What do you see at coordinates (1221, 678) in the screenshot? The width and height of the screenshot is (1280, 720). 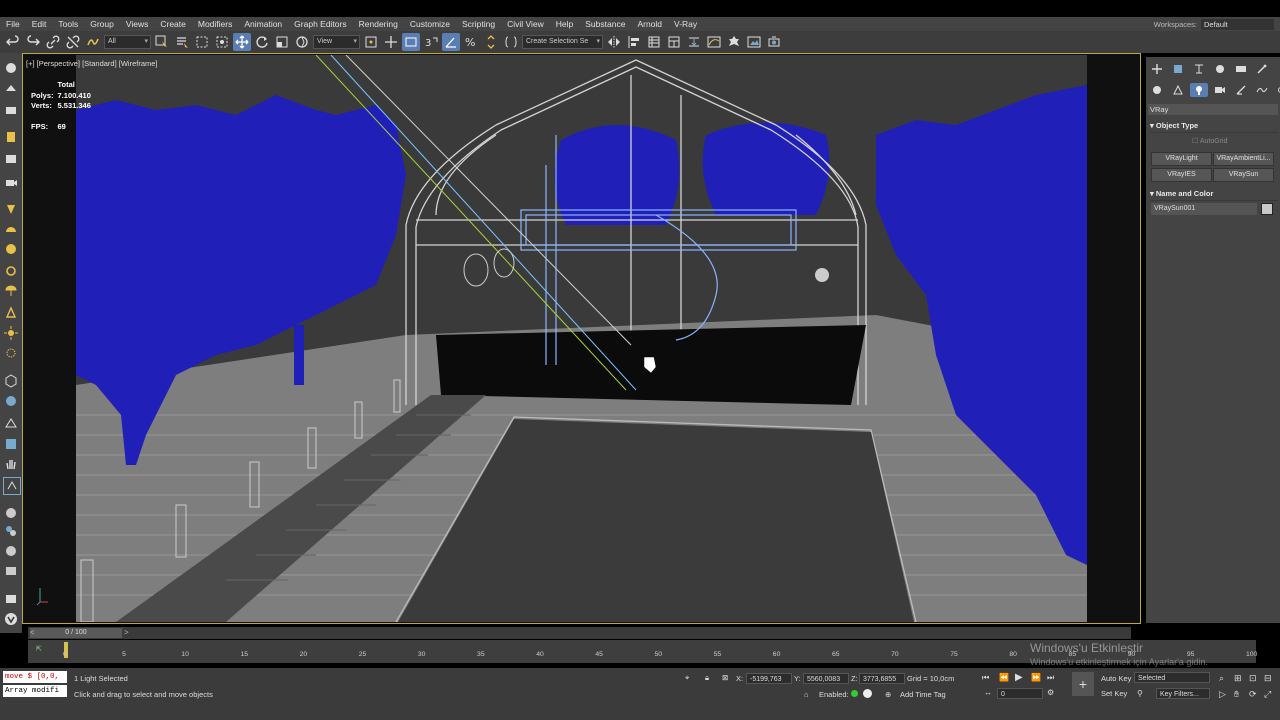 I see `zoom-icon: ⌕` at bounding box center [1221, 678].